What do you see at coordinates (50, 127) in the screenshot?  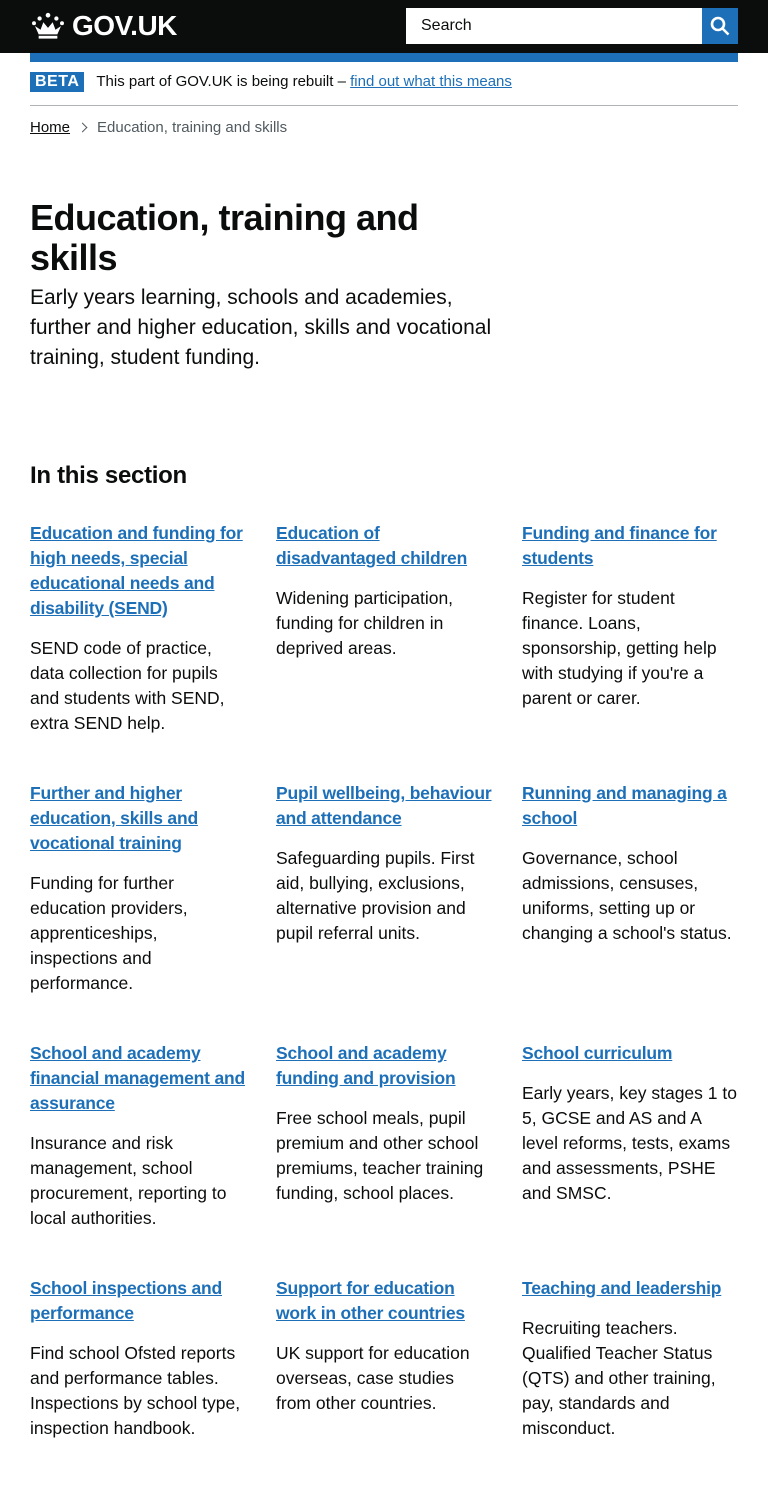 I see `breadcrumb-home-link: Home` at bounding box center [50, 127].